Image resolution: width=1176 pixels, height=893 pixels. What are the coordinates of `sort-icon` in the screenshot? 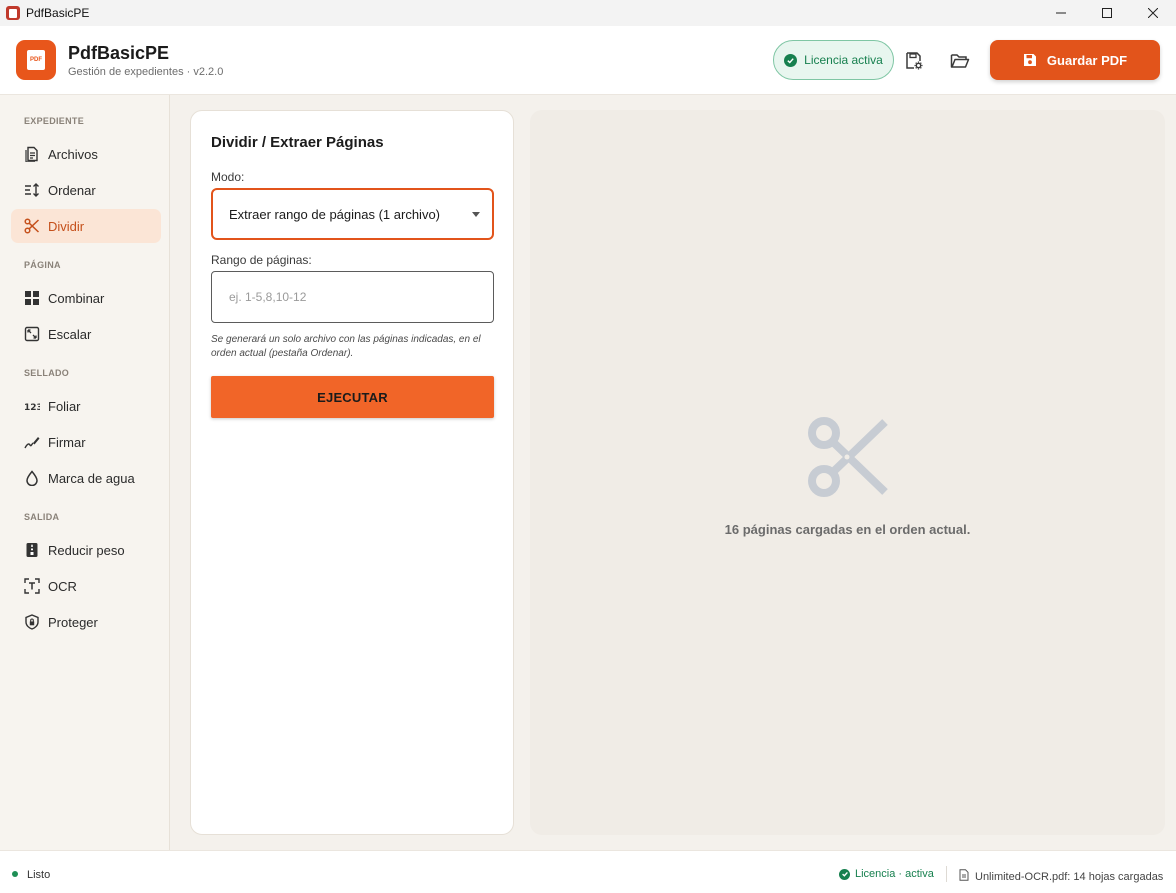 It's located at (32, 190).